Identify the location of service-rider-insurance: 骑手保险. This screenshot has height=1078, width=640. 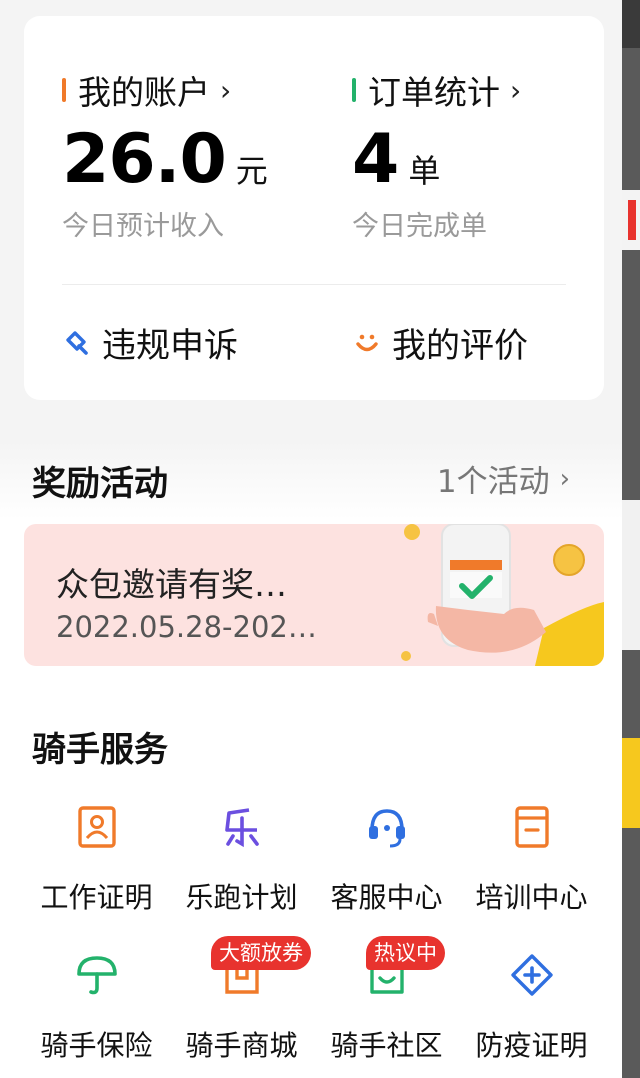
(96, 1013).